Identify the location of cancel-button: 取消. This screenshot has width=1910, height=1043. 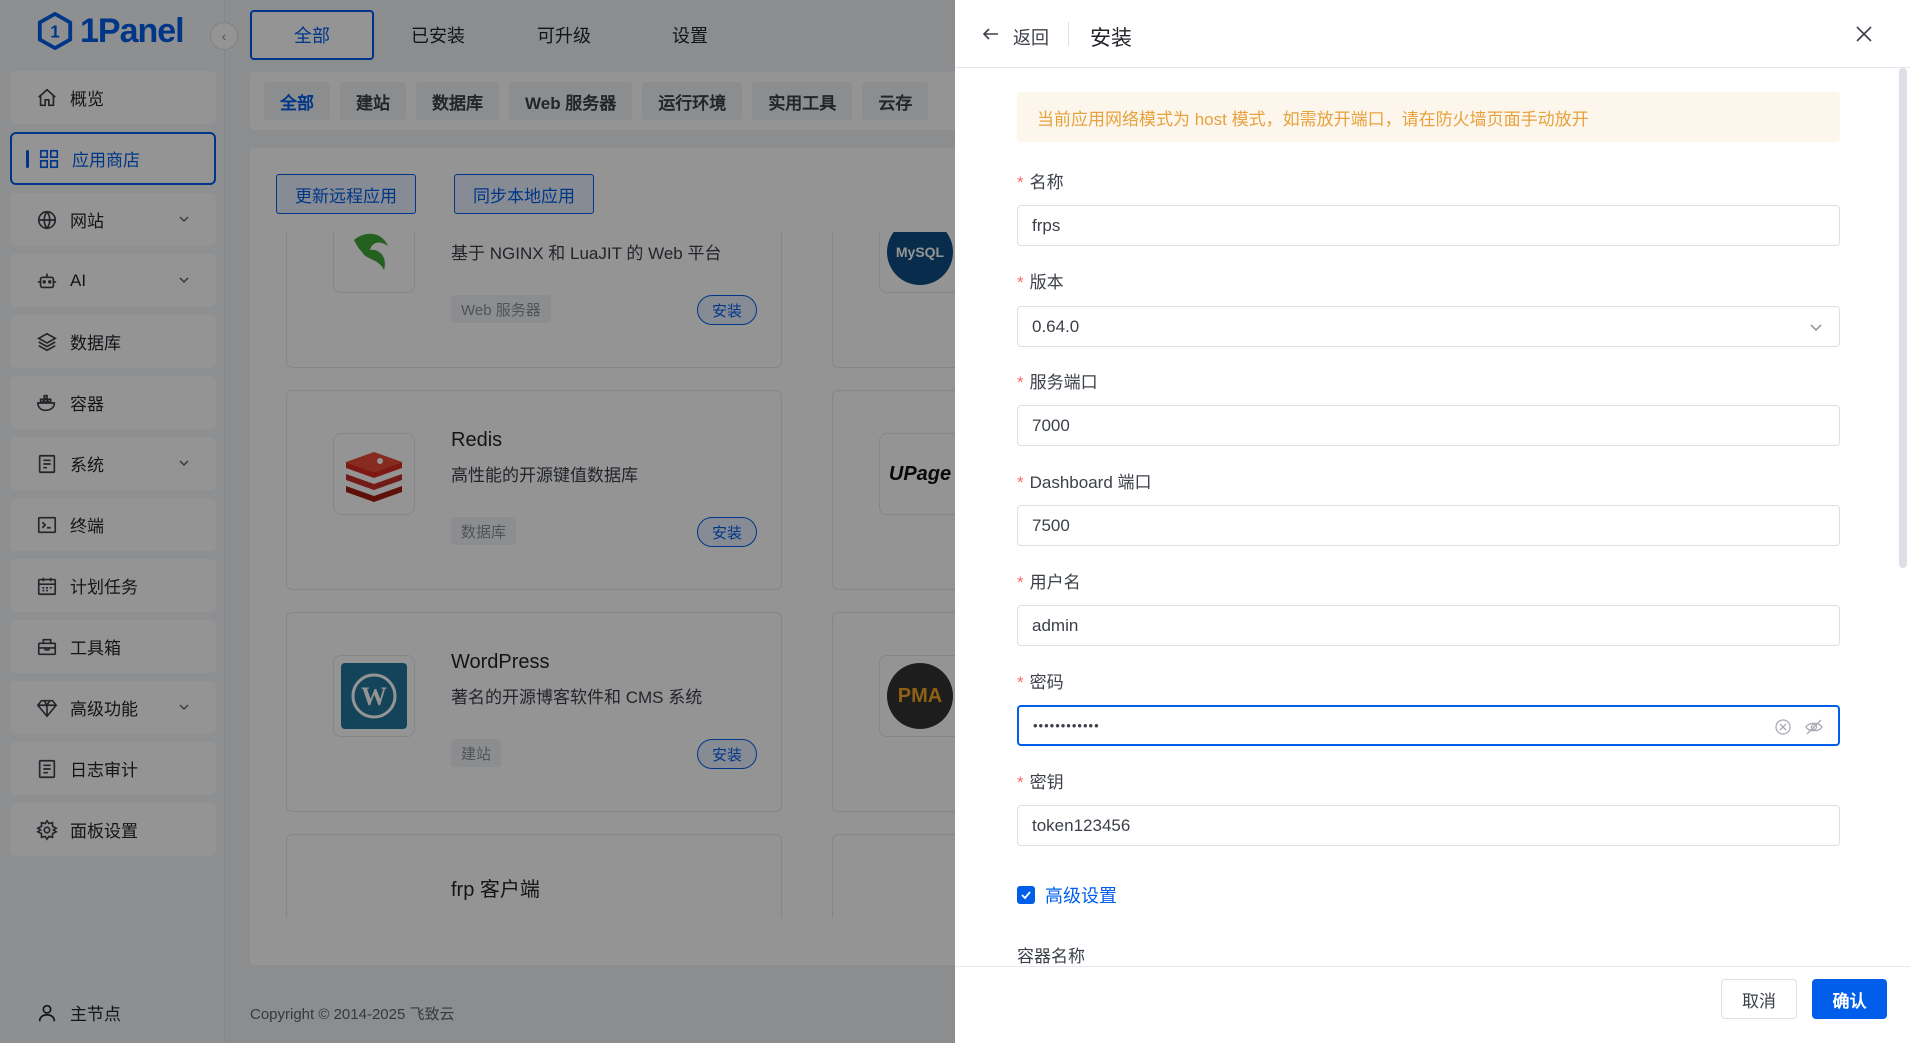
(1759, 999).